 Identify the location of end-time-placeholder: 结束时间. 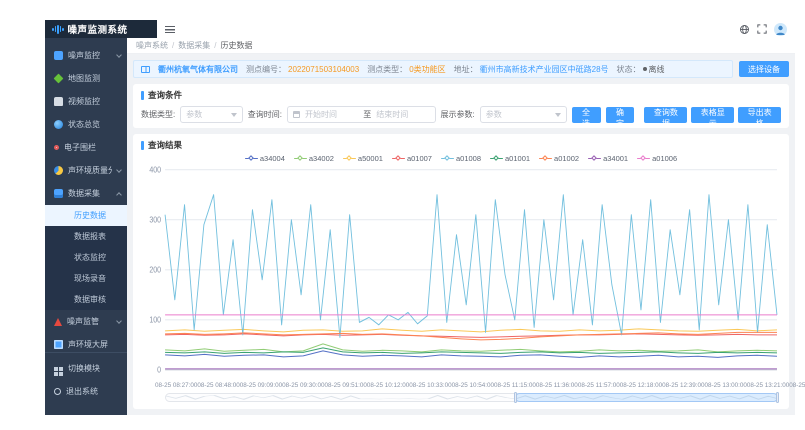
(392, 114).